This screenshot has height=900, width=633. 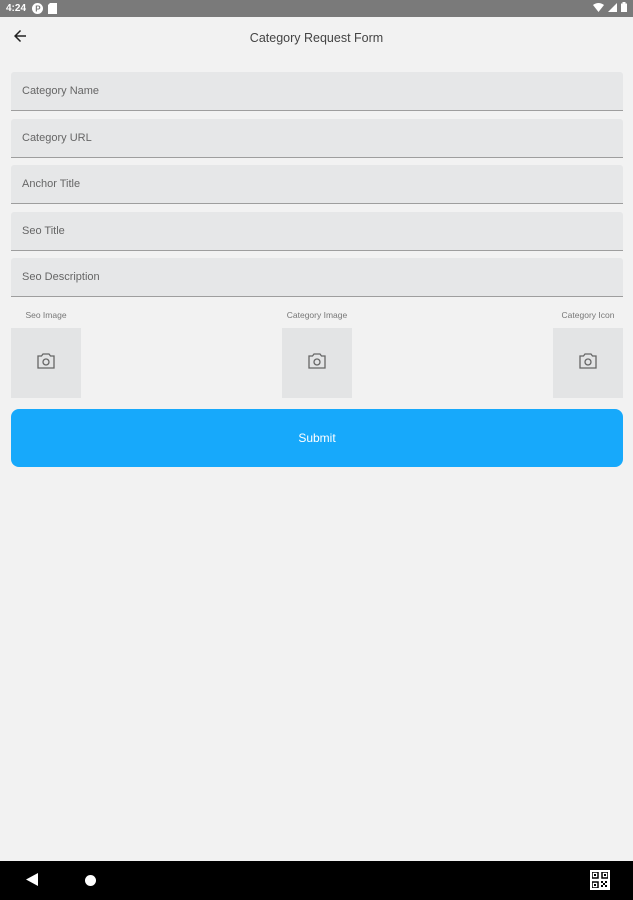 What do you see at coordinates (588, 315) in the screenshot?
I see `category-icon-label: Category Icon` at bounding box center [588, 315].